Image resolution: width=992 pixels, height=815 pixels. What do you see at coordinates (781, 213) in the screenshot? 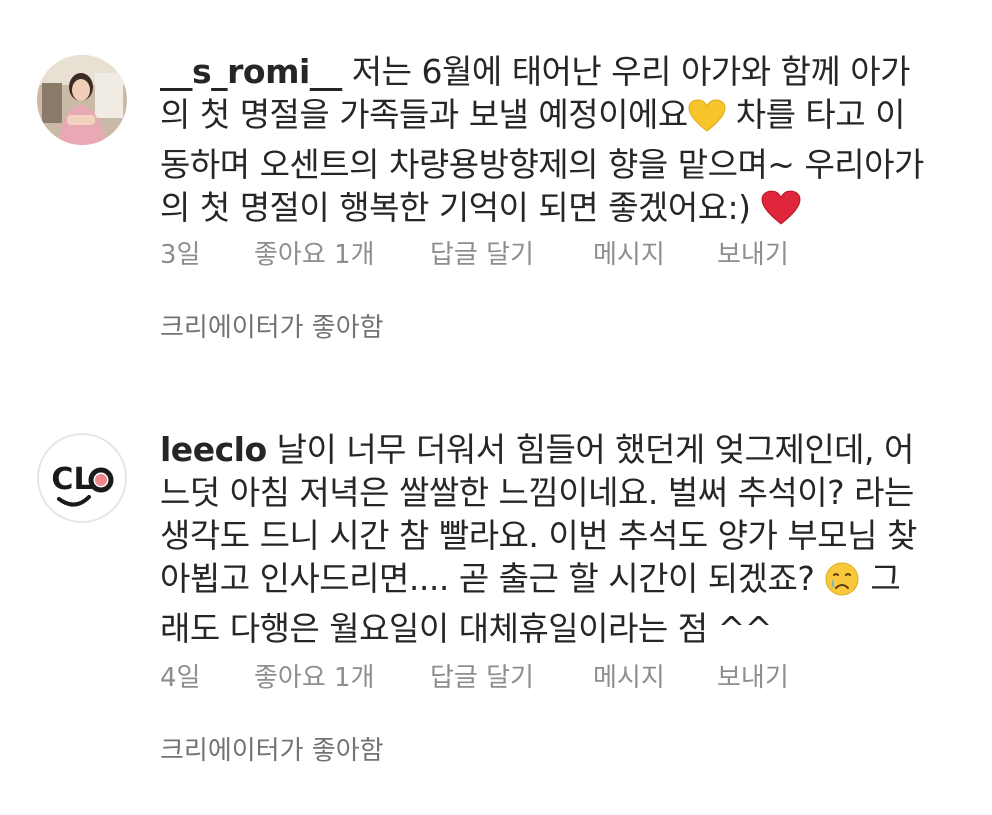
I see `red-heart-icon` at bounding box center [781, 213].